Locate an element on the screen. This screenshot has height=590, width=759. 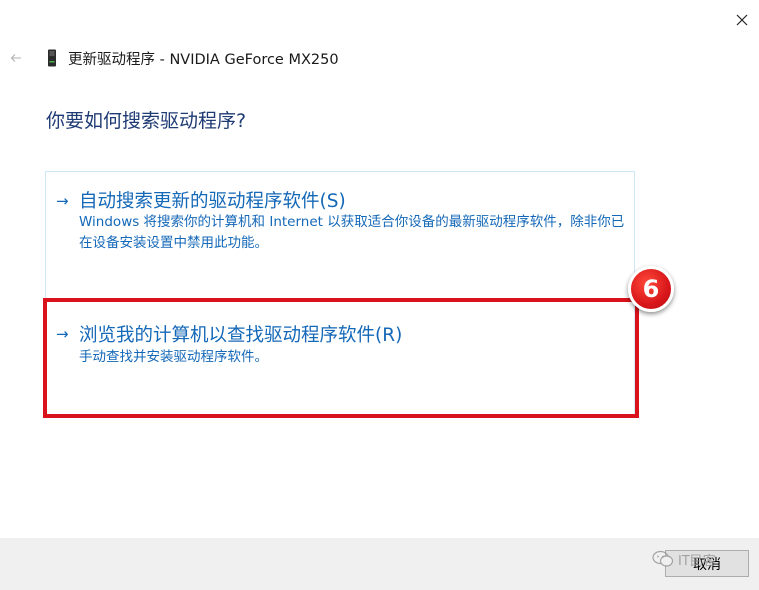
back-arrow-icon is located at coordinates (15, 58).